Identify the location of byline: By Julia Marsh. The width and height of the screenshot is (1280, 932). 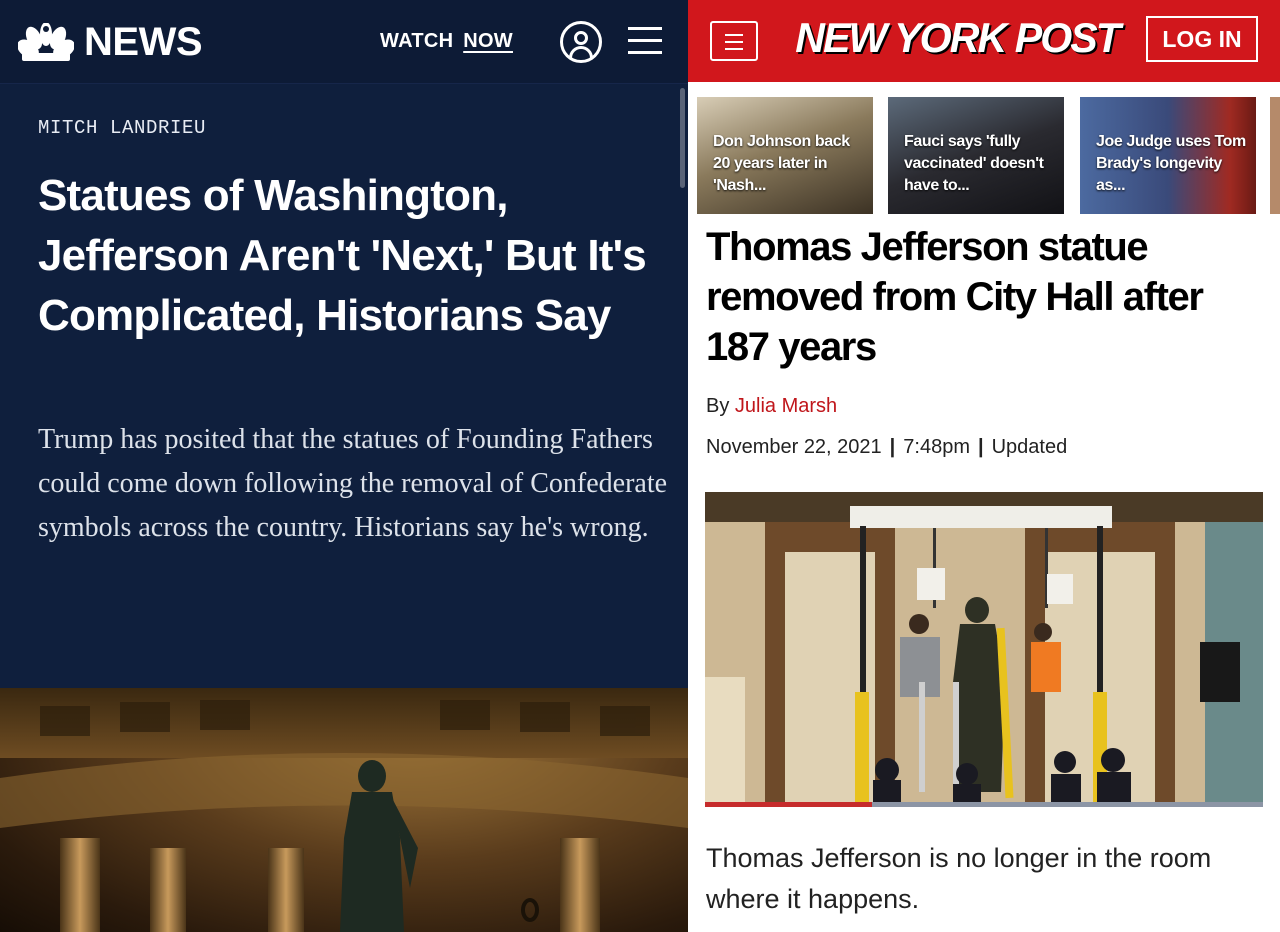
(771, 406).